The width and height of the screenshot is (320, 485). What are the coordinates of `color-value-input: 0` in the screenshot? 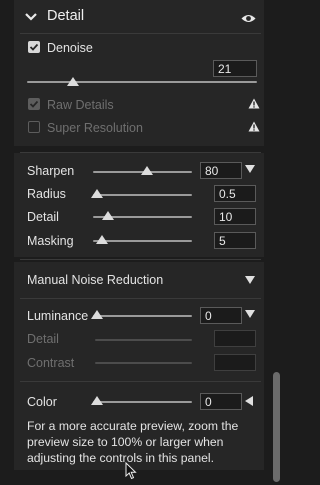 It's located at (221, 401).